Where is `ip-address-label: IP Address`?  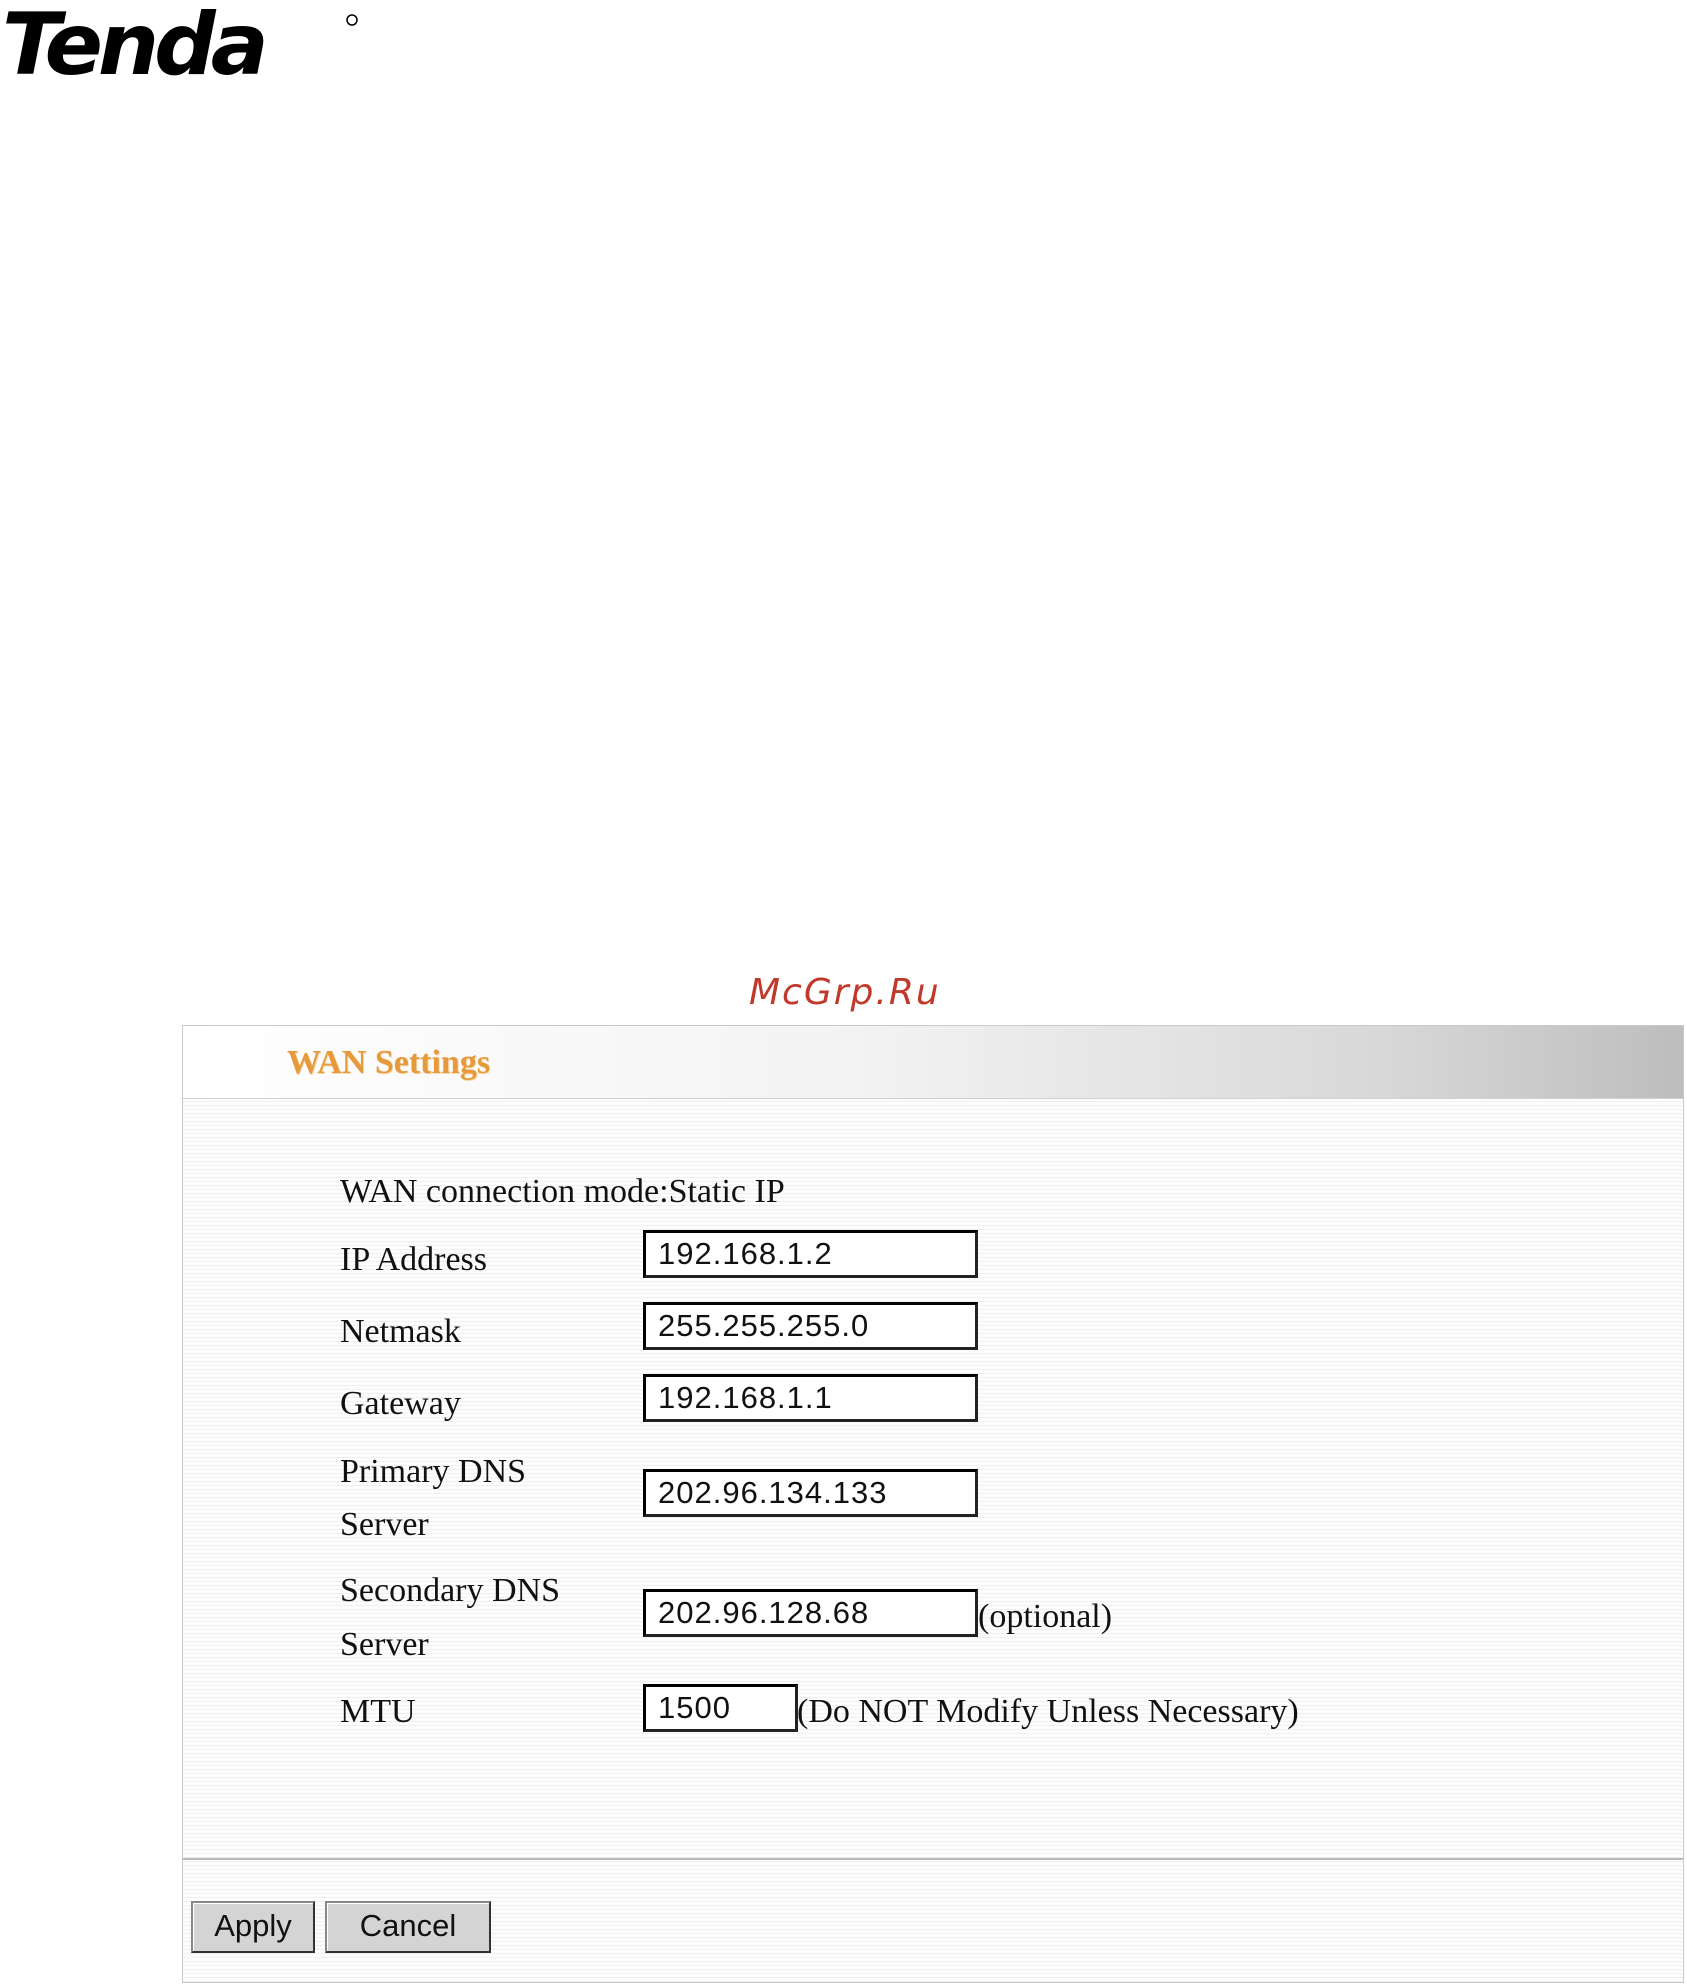
ip-address-label: IP Address is located at coordinates (414, 1259).